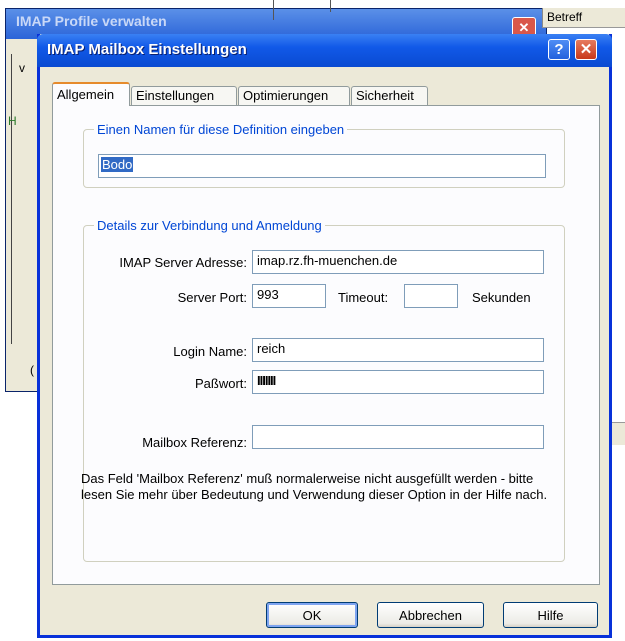 This screenshot has width=625, height=641. Describe the element at coordinates (117, 164) in the screenshot. I see `definition-name-value: Bodo` at that location.